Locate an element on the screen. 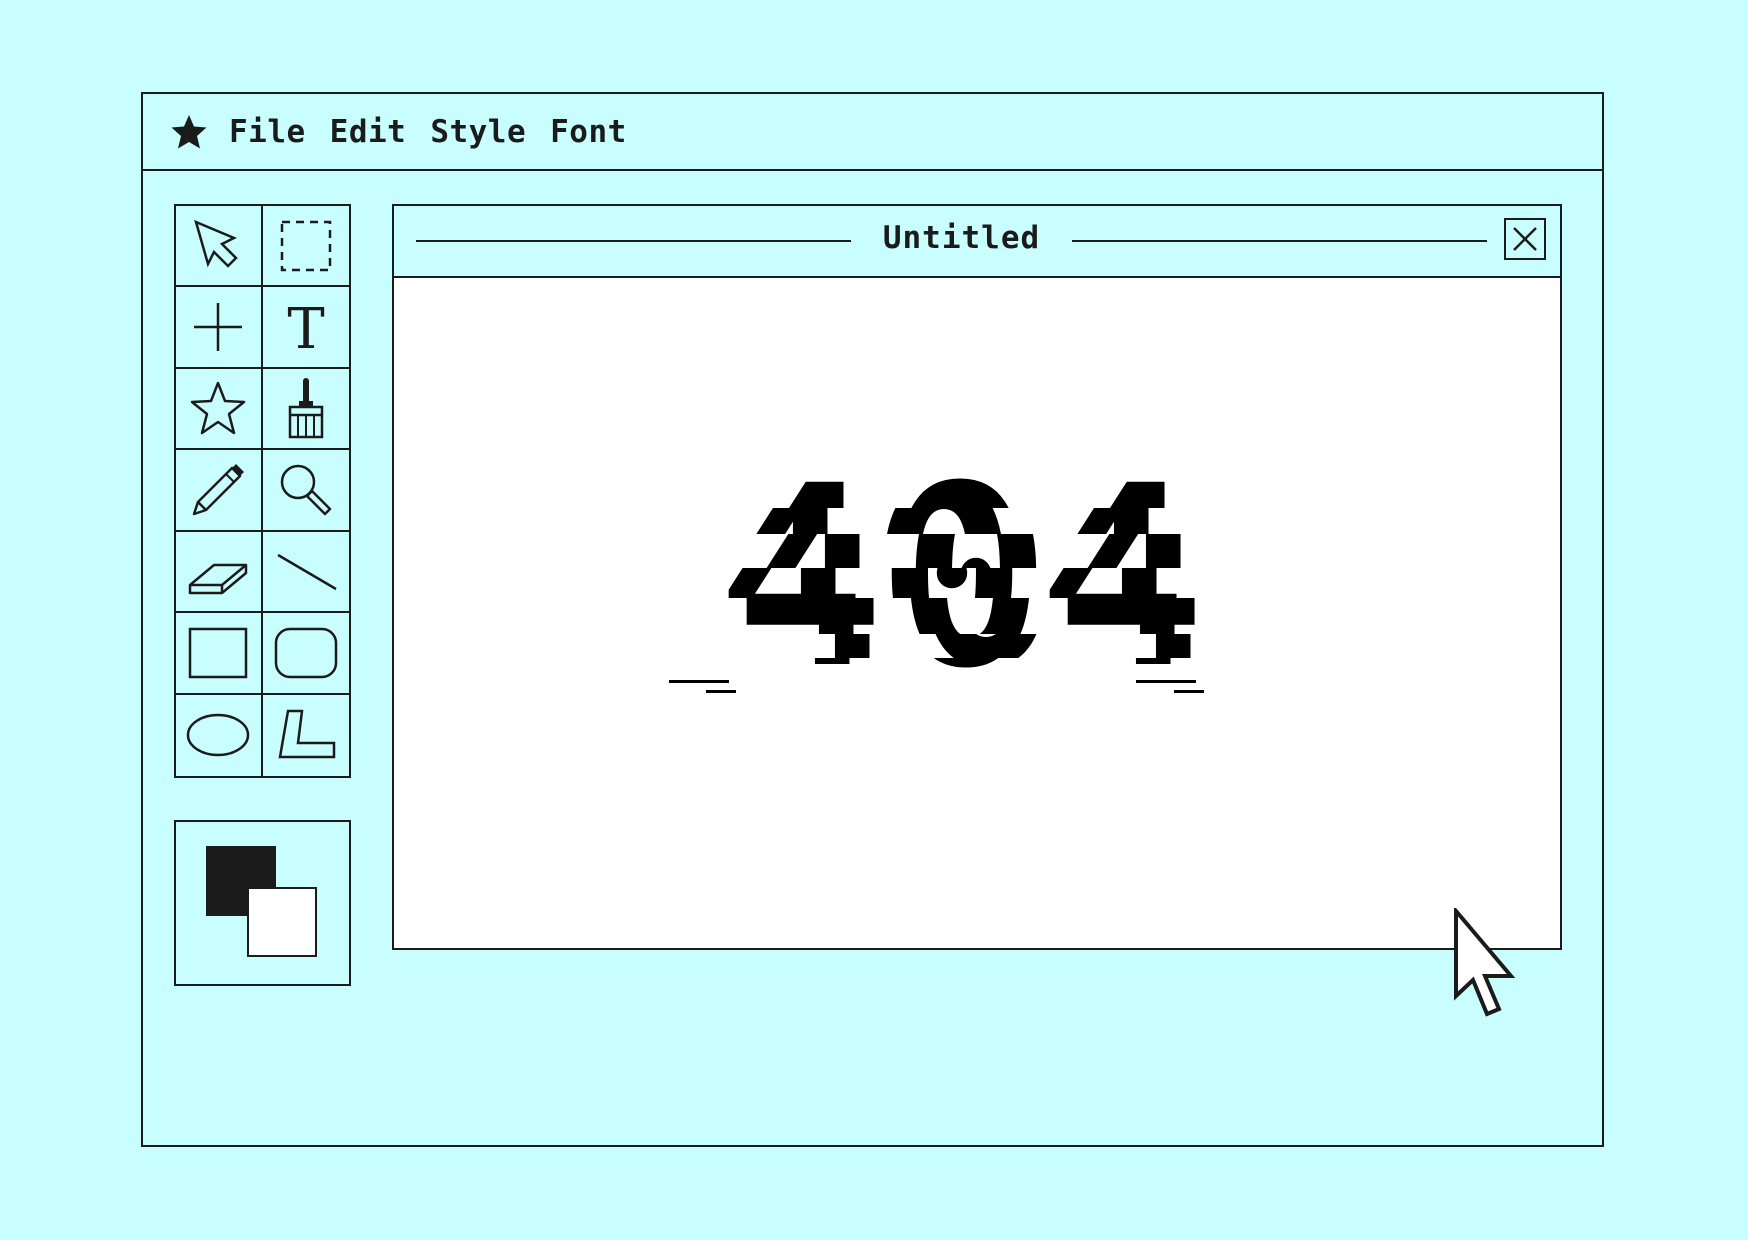 This screenshot has height=1240, width=1748. tool-eraser is located at coordinates (219, 572).